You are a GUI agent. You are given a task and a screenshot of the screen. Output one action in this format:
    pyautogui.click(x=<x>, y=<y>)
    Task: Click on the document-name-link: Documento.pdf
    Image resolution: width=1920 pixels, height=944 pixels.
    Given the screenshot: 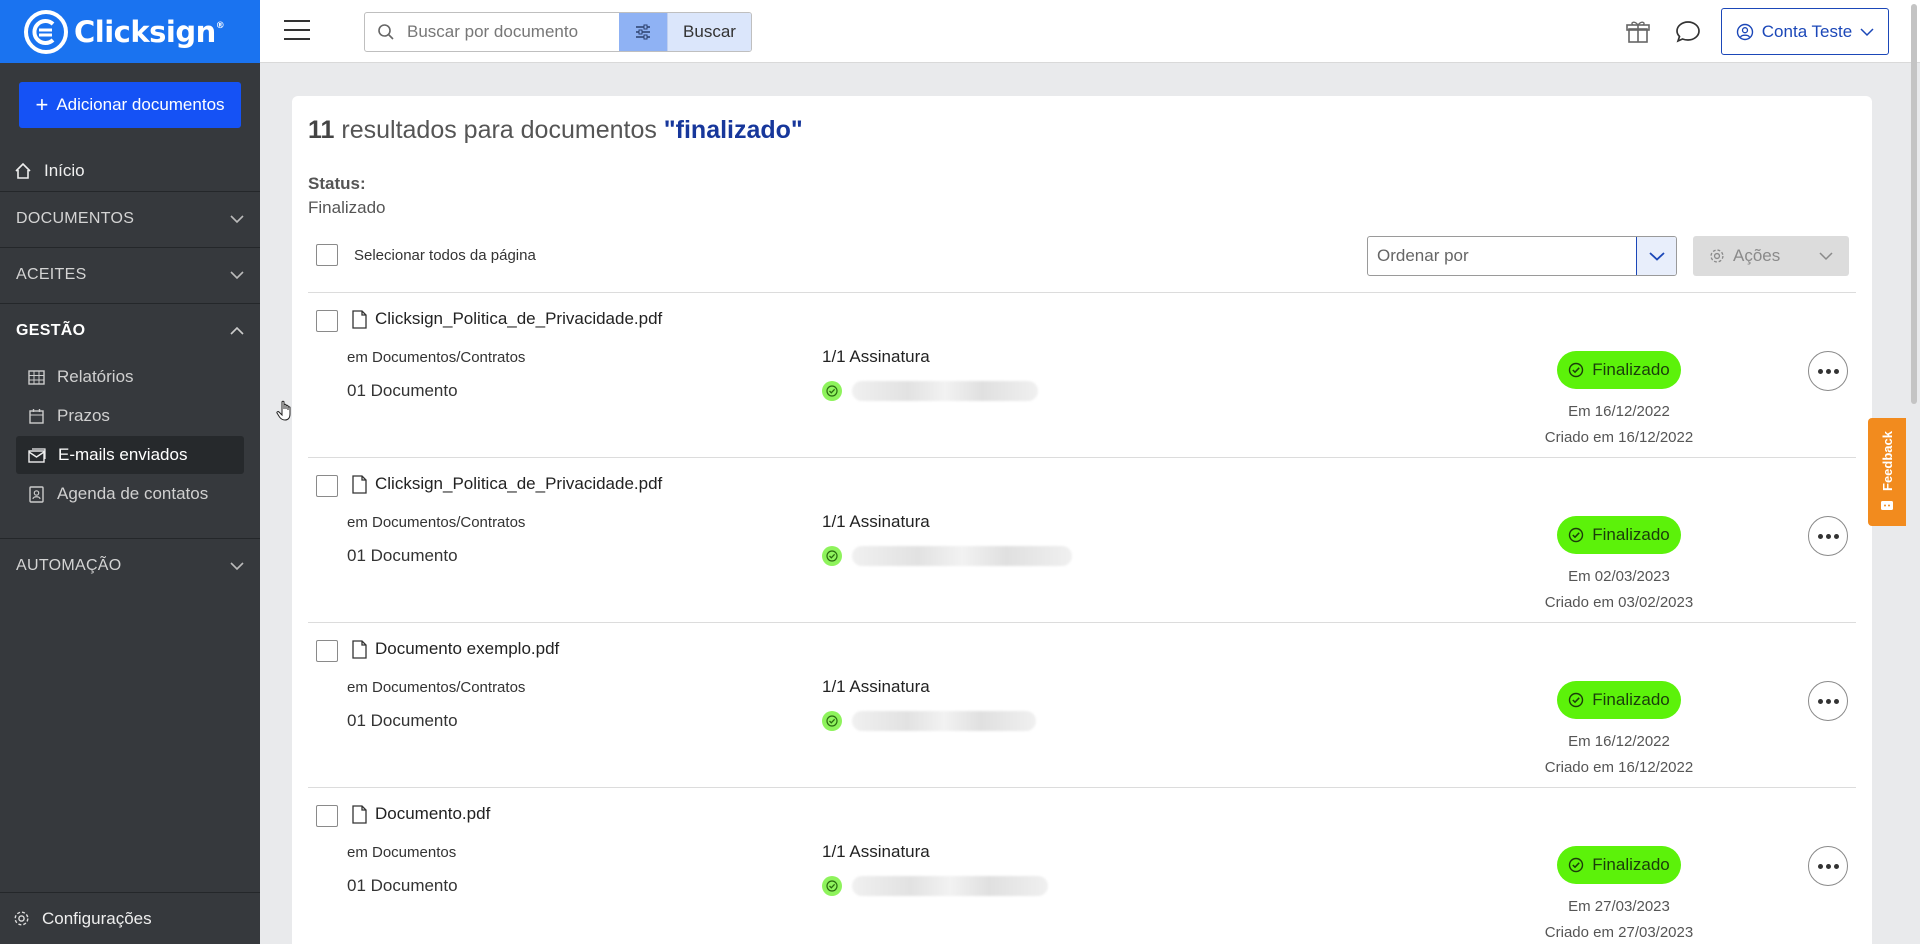 What is the action you would take?
    pyautogui.click(x=421, y=814)
    